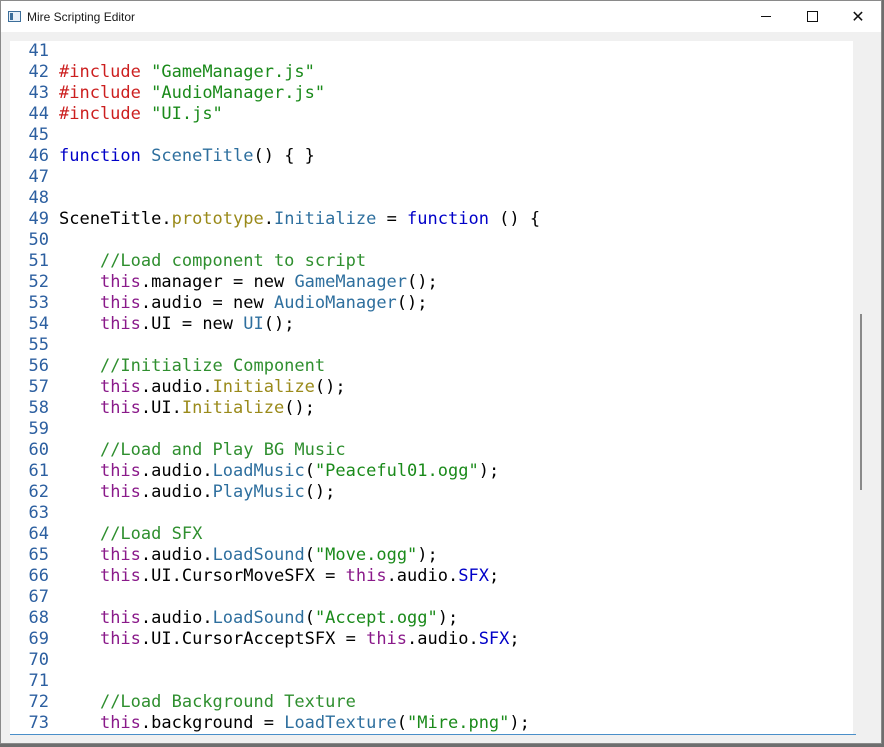 The height and width of the screenshot is (747, 884). Describe the element at coordinates (766, 16) in the screenshot. I see `minimize-button` at that location.